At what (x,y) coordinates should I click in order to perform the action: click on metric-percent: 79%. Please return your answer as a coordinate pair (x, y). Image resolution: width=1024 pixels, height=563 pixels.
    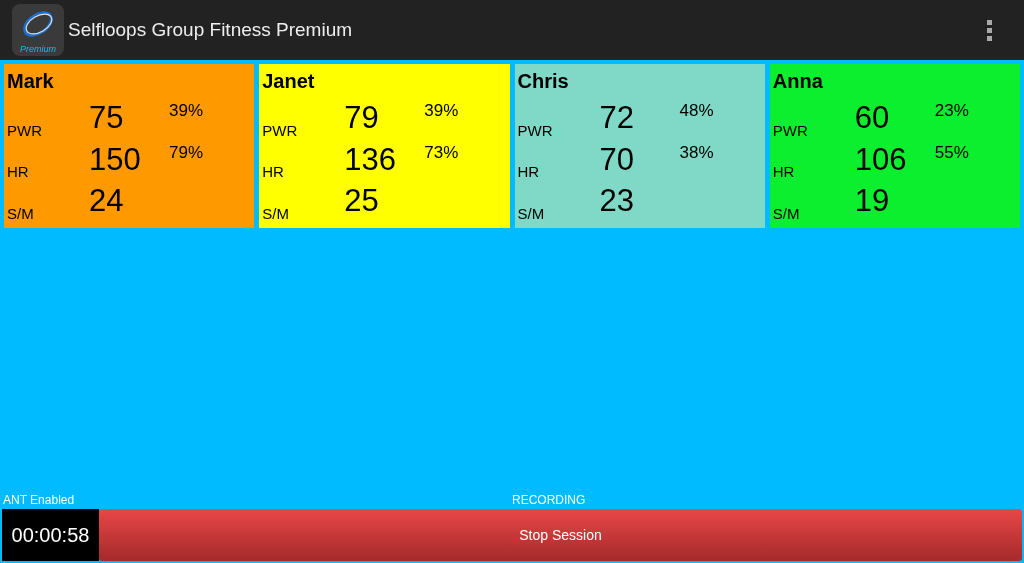
    Looking at the image, I should click on (187, 152).